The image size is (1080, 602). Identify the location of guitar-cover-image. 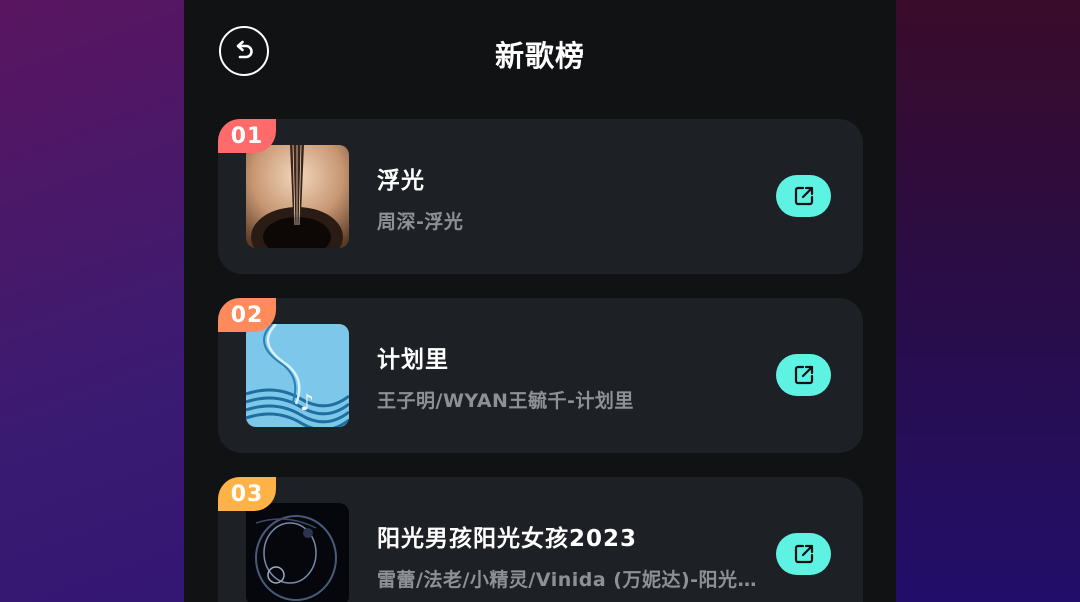
(297, 196).